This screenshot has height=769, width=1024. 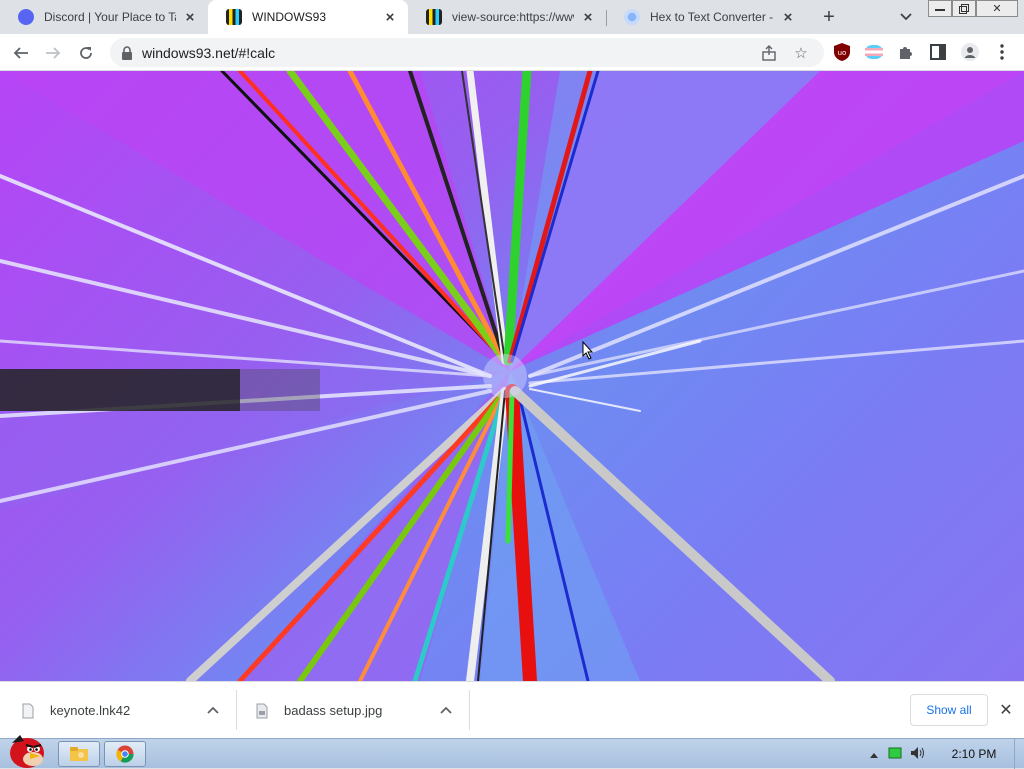 I want to click on share-icon, so click(x=769, y=53).